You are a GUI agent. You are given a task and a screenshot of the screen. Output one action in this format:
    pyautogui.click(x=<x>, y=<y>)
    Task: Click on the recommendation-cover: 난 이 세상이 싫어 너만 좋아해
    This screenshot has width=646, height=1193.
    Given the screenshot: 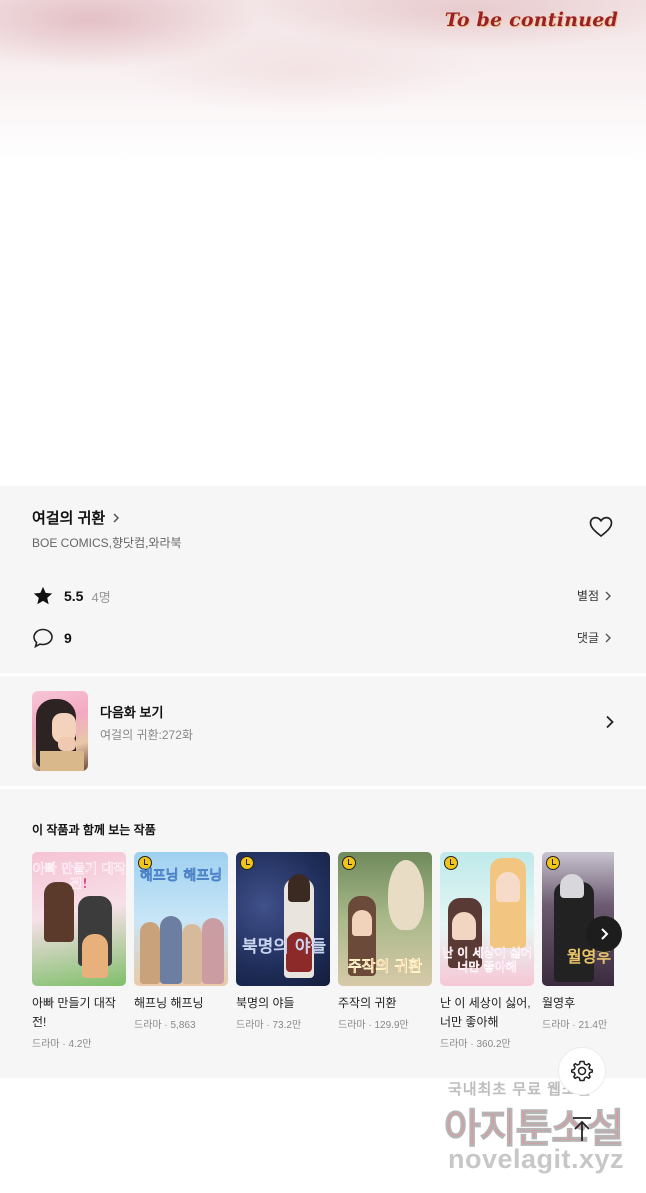 What is the action you would take?
    pyautogui.click(x=487, y=919)
    